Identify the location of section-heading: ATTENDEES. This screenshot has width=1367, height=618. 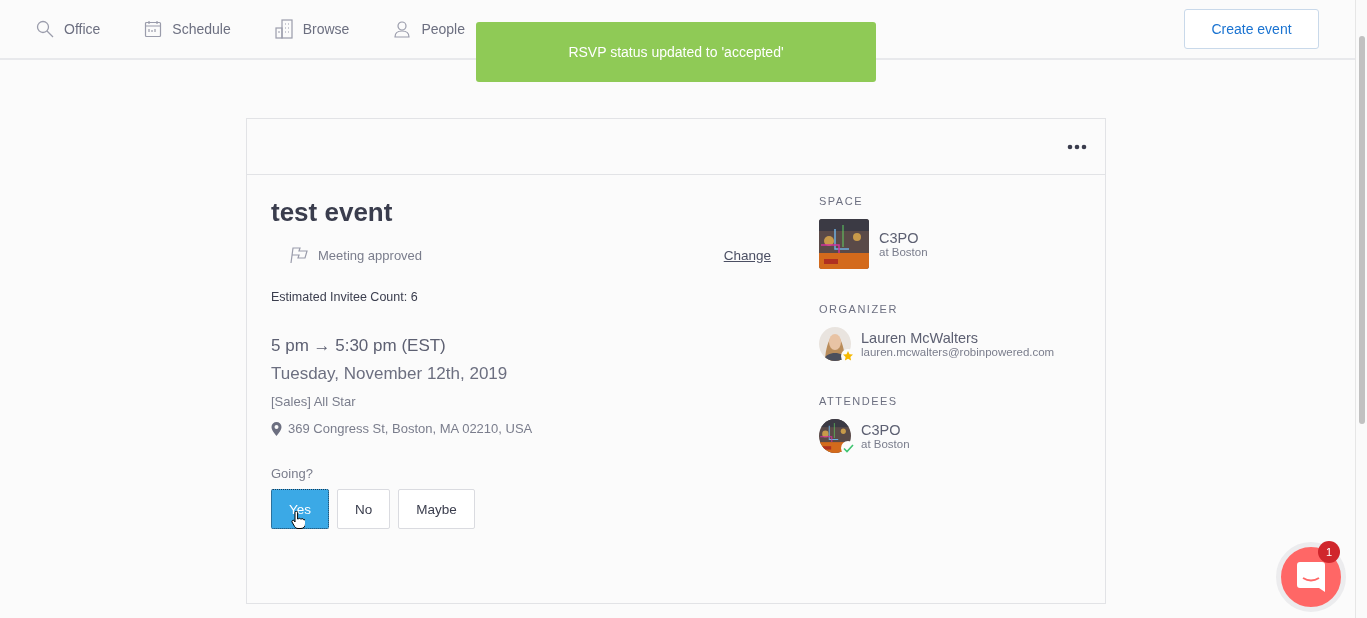
(859, 401).